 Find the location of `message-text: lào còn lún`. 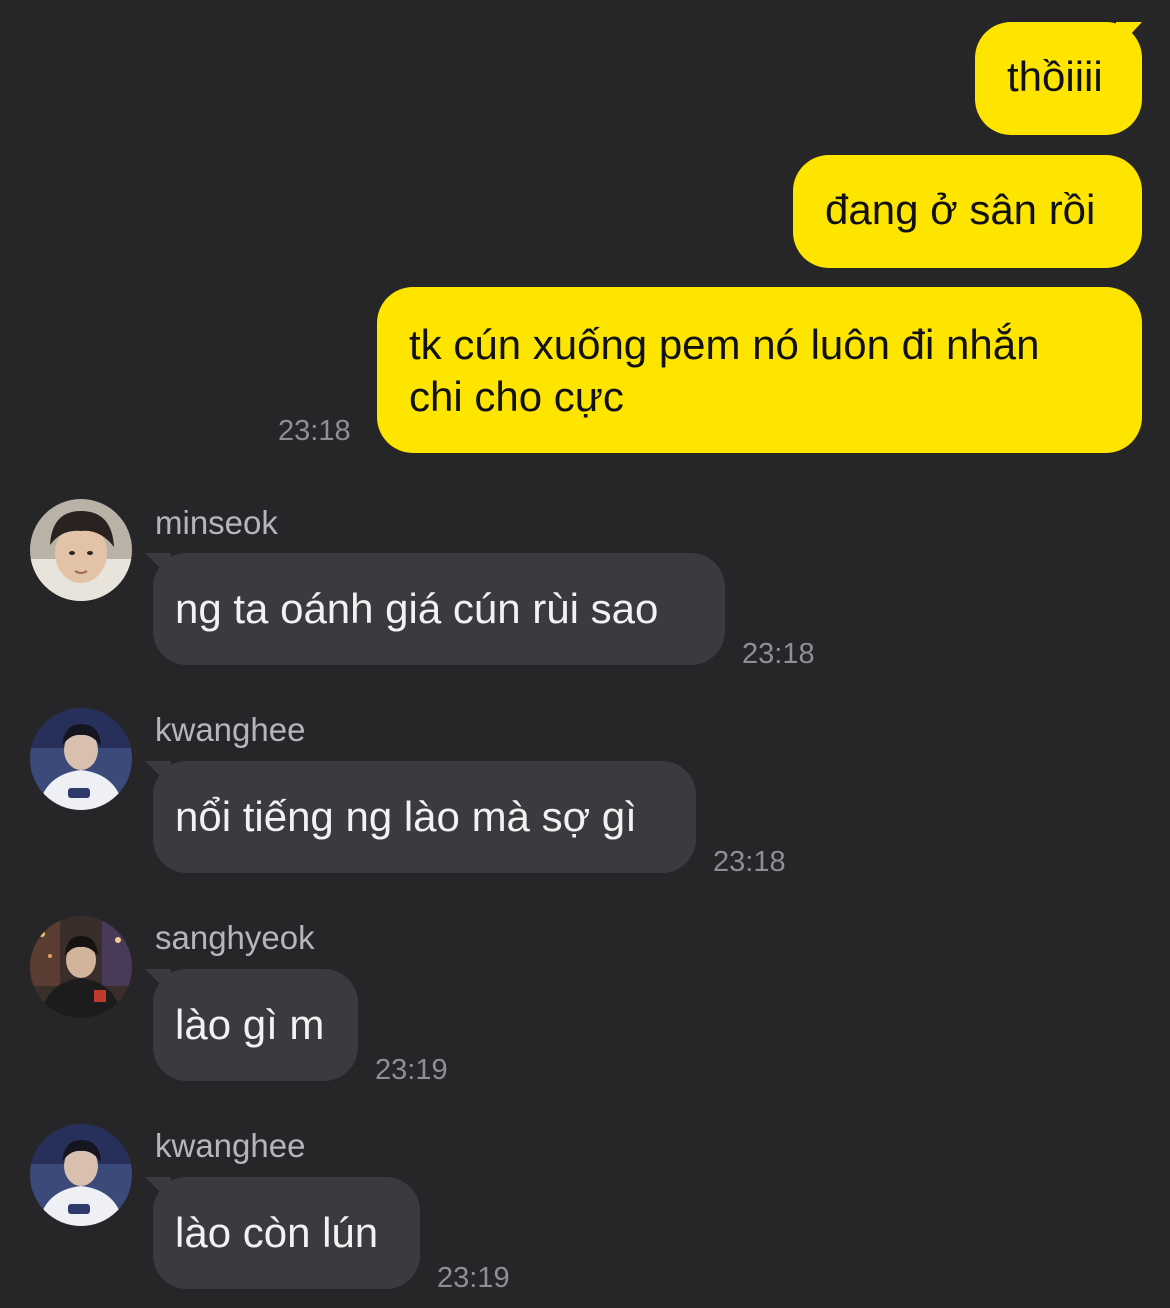

message-text: lào còn lún is located at coordinates (277, 1232).